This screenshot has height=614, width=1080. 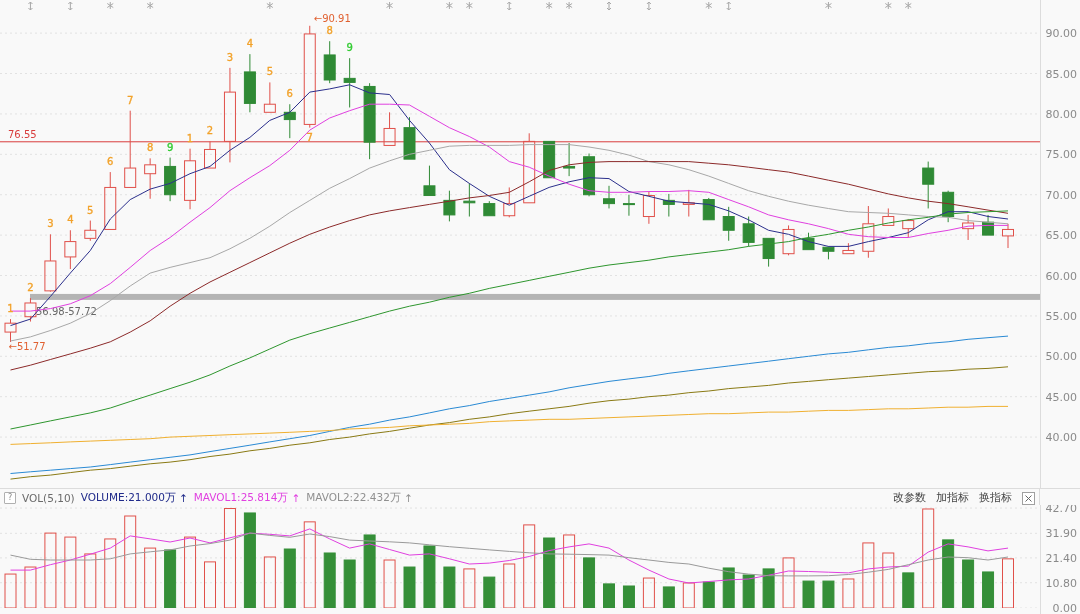 What do you see at coordinates (1061, 534) in the screenshot?
I see `axis-label: 31.90` at bounding box center [1061, 534].